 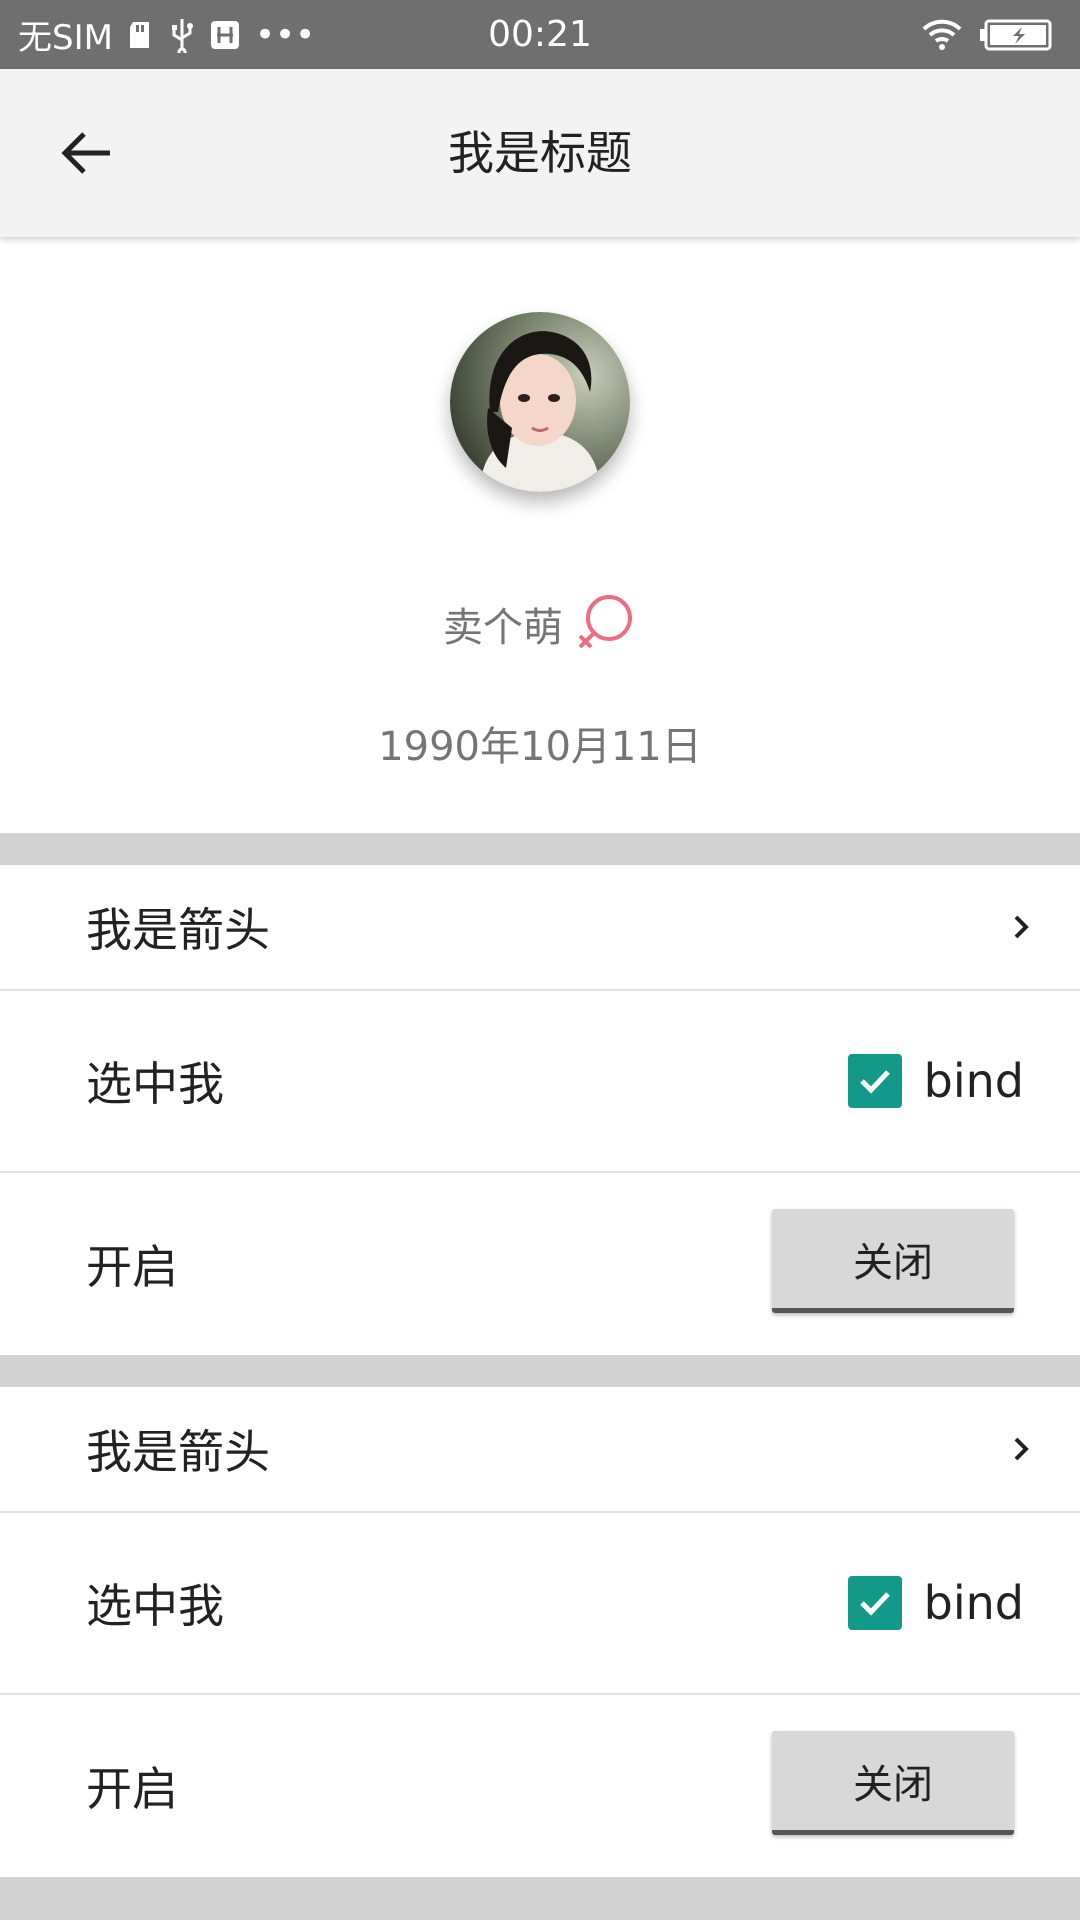 I want to click on female-icon, so click(x=606, y=624).